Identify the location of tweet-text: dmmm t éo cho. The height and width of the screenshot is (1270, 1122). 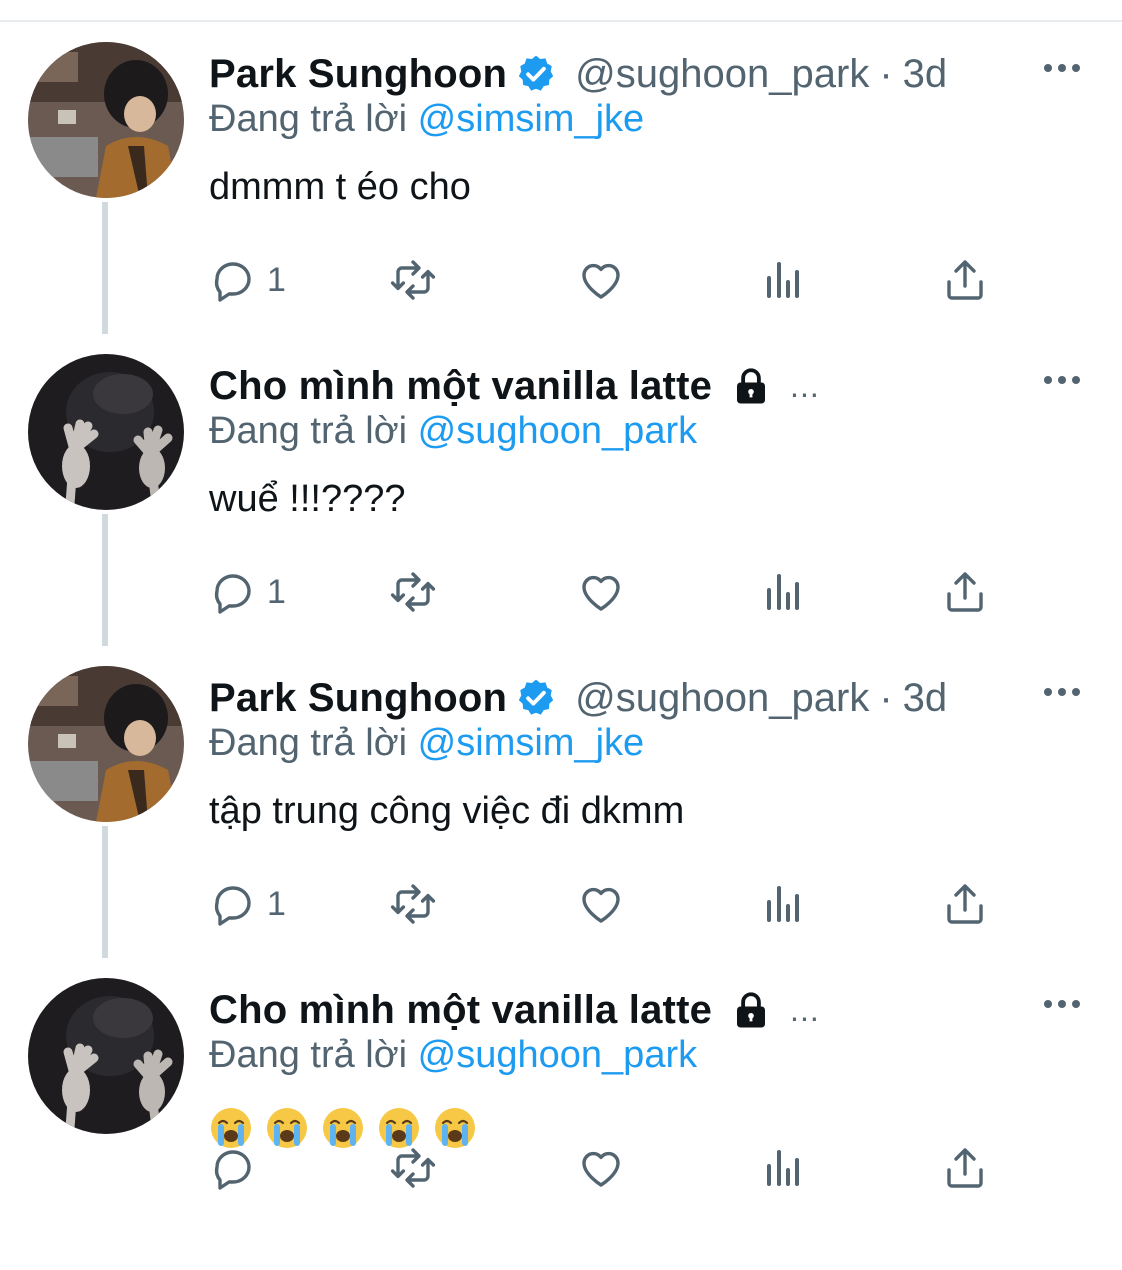
(340, 187).